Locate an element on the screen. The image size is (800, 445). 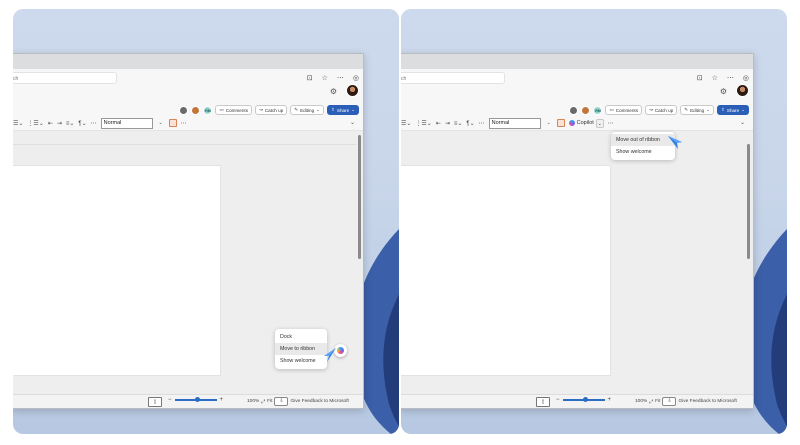
menu-item-move-out-of-ribbon: Move out of ribbon is located at coordinates (643, 140).